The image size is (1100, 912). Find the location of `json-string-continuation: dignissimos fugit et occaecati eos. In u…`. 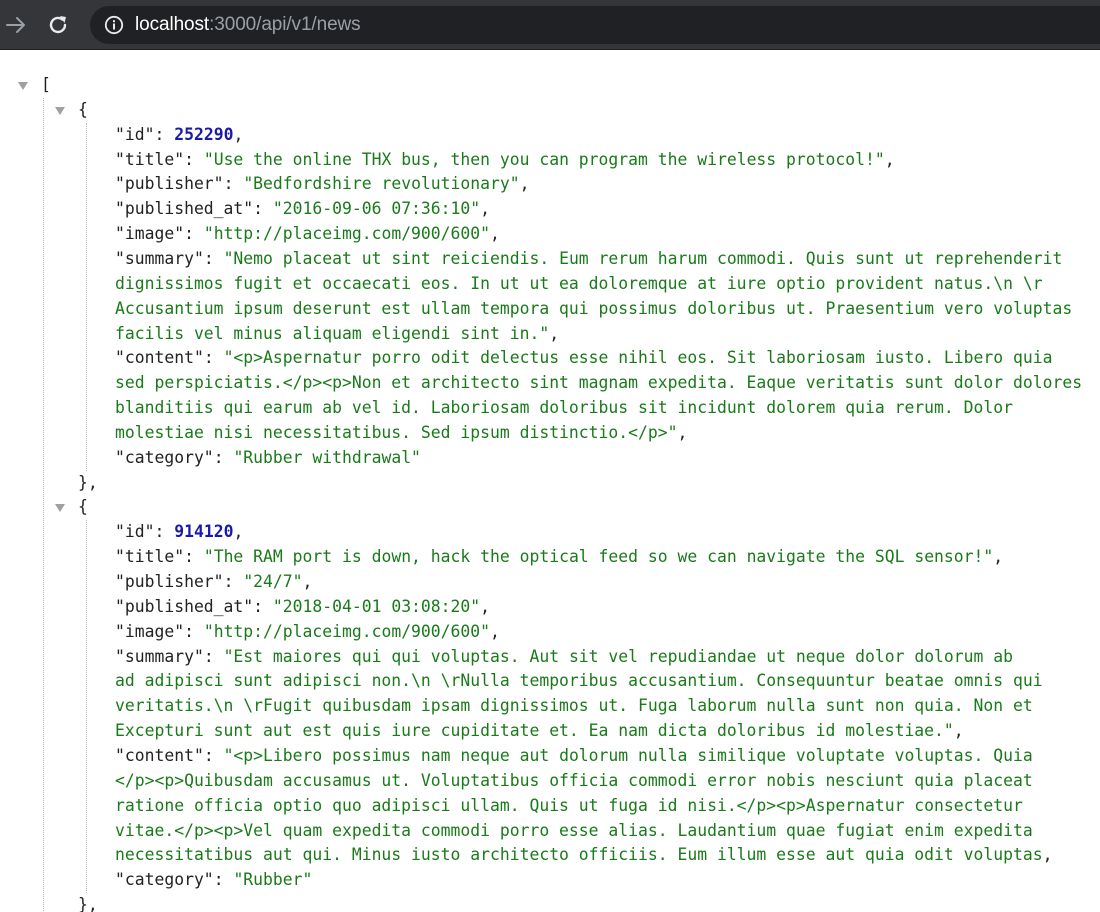

json-string-continuation: dignissimos fugit et occaecati eos. In u… is located at coordinates (579, 284).